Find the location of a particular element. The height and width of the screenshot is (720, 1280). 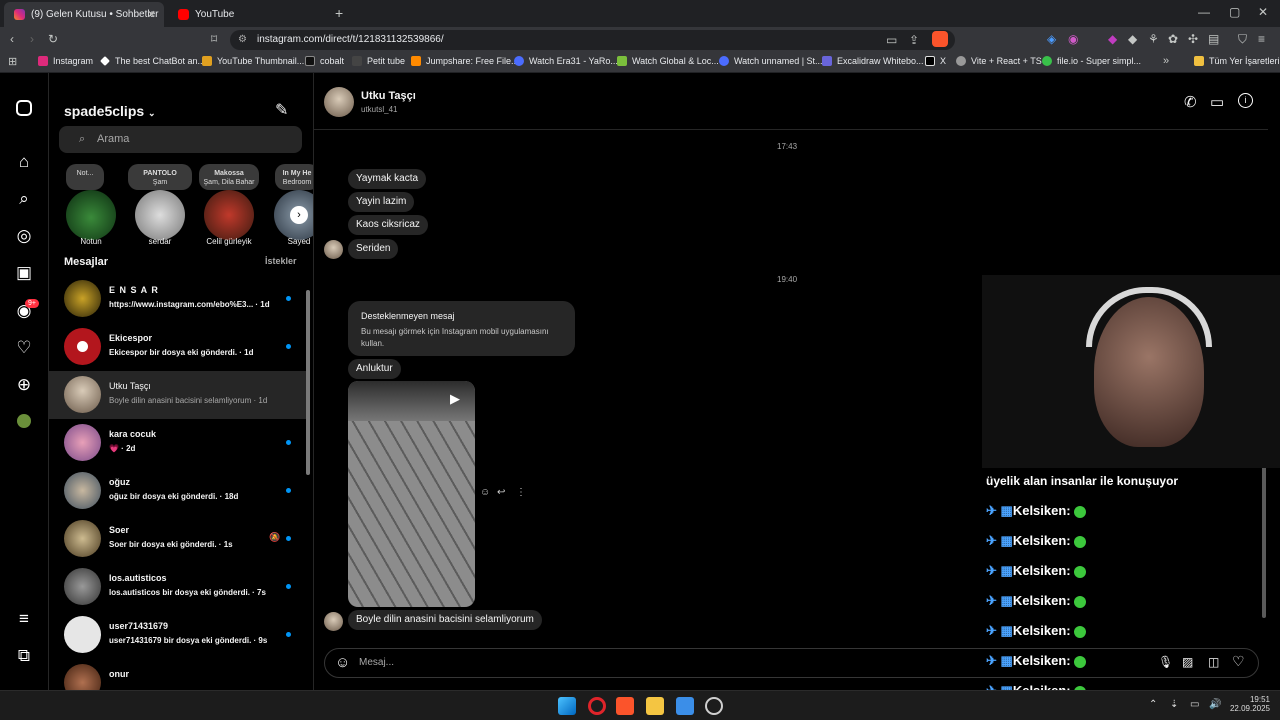

bookmark-icon: ⌑ is located at coordinates (214, 39).